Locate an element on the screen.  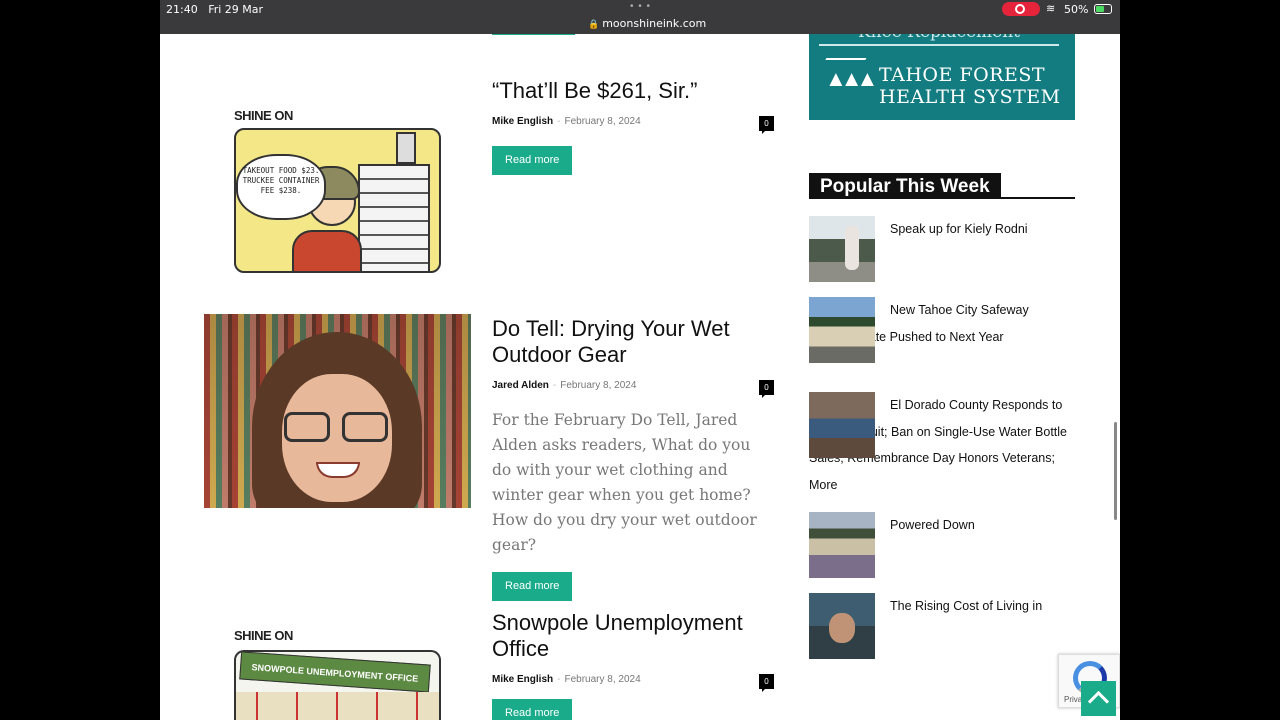
article-title: “That’ll Be $261, Sir.” is located at coordinates (633, 91).